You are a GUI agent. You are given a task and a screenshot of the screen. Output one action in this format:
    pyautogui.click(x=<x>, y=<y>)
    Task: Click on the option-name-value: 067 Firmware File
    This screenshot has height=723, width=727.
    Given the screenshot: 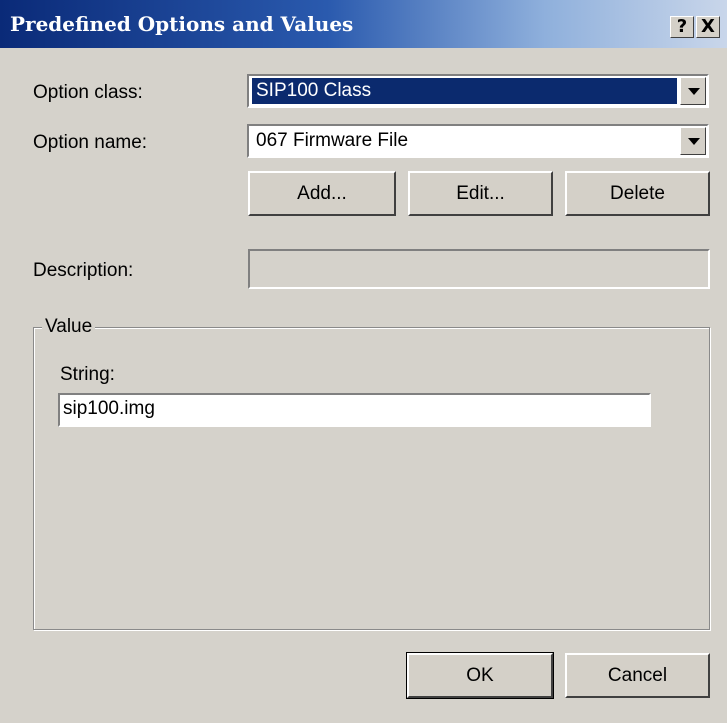 What is the action you would take?
    pyautogui.click(x=332, y=140)
    